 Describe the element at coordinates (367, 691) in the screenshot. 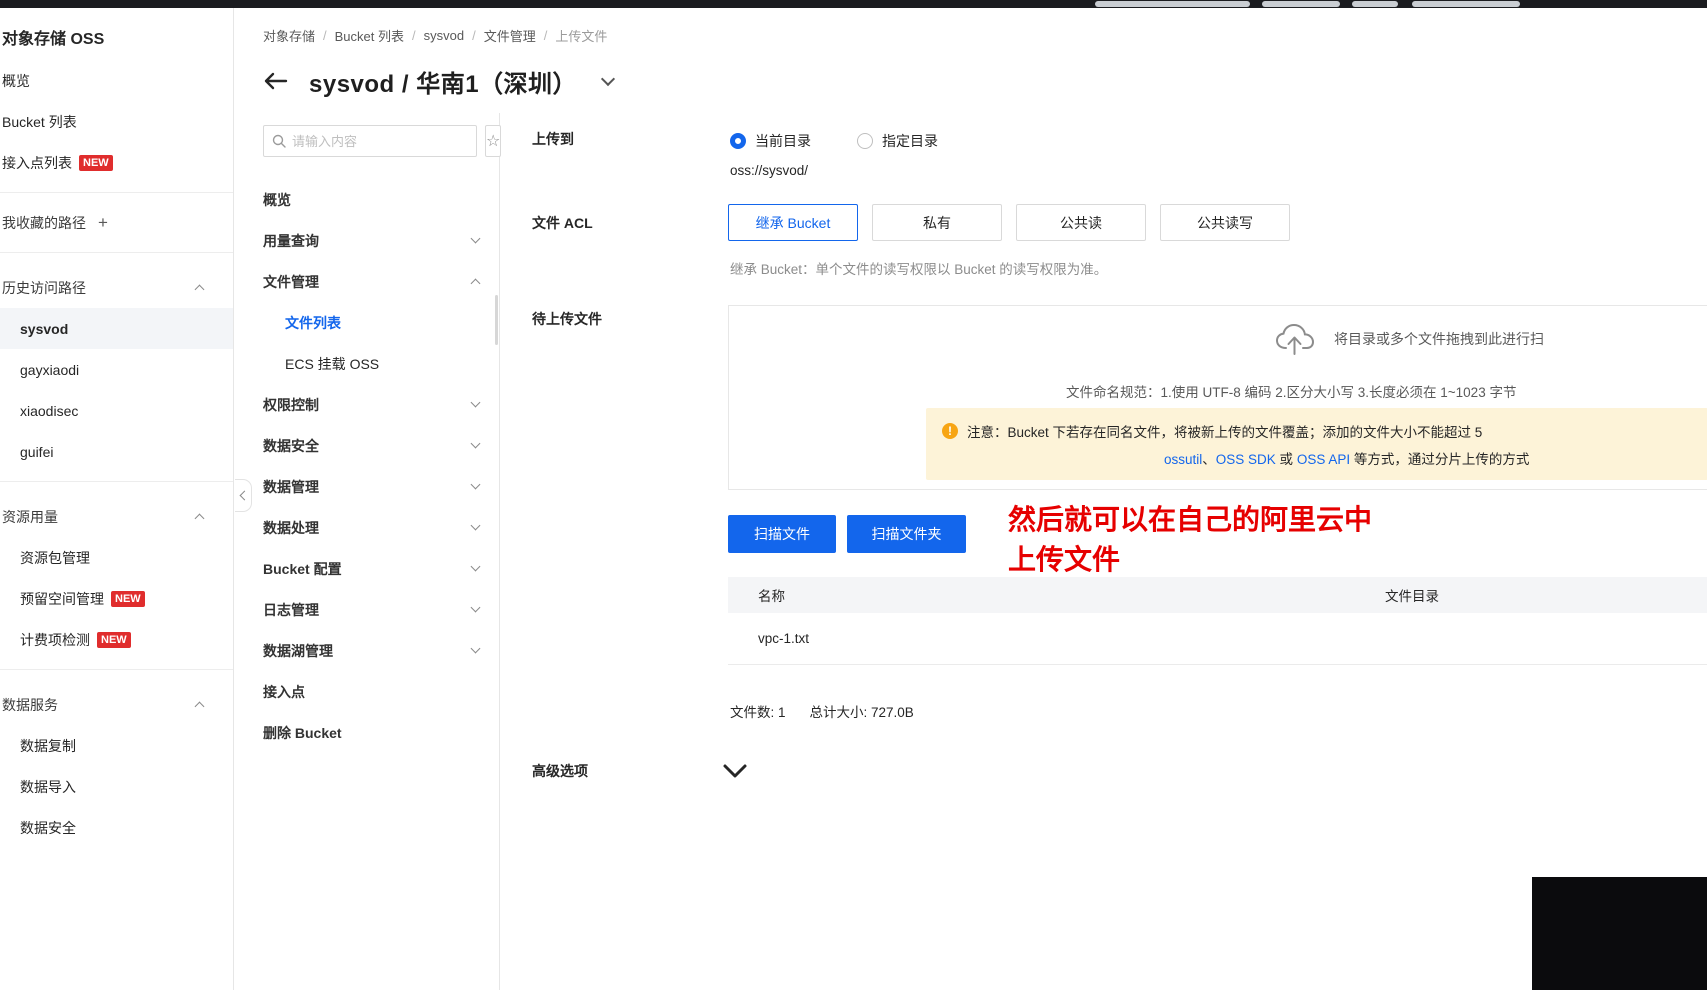

I see `nav-item-access-point: 接入点` at that location.